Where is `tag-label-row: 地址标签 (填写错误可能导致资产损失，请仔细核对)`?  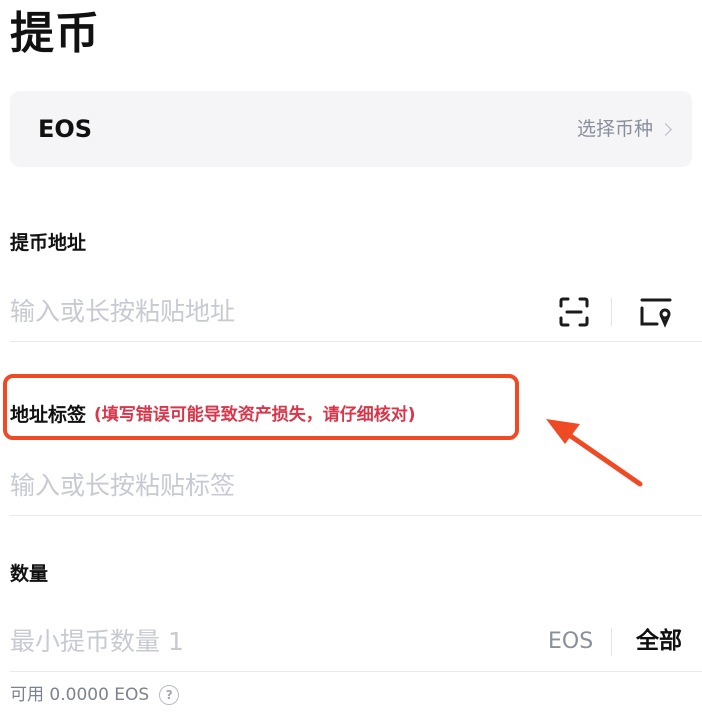
tag-label-row: 地址标签 (填写错误可能导致资产损失，请仔细核对) is located at coordinates (213, 415).